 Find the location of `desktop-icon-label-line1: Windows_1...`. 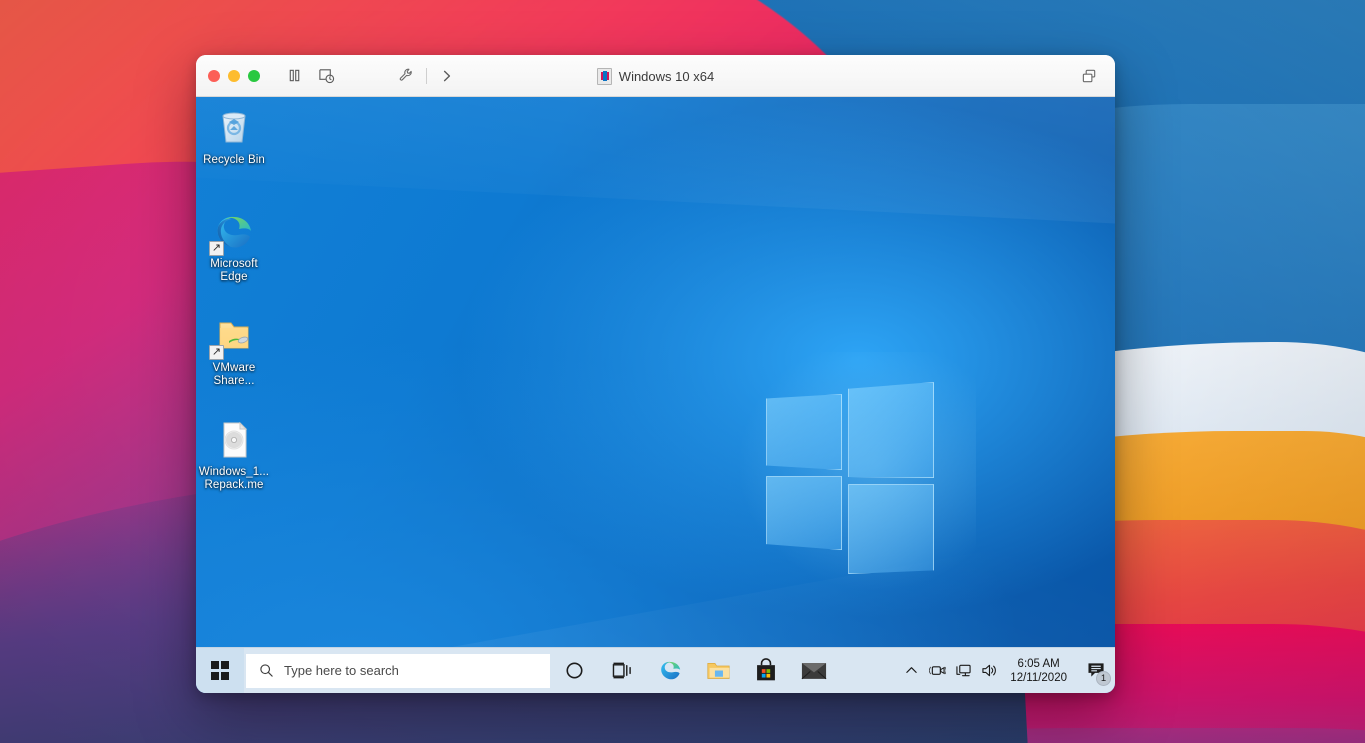

desktop-icon-label-line1: Windows_1... is located at coordinates (234, 472).